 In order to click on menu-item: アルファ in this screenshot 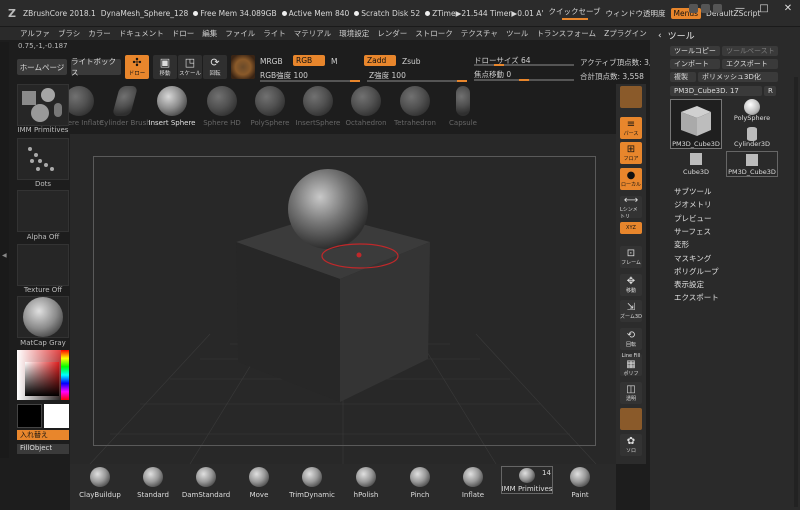, I will do `click(35, 33)`.